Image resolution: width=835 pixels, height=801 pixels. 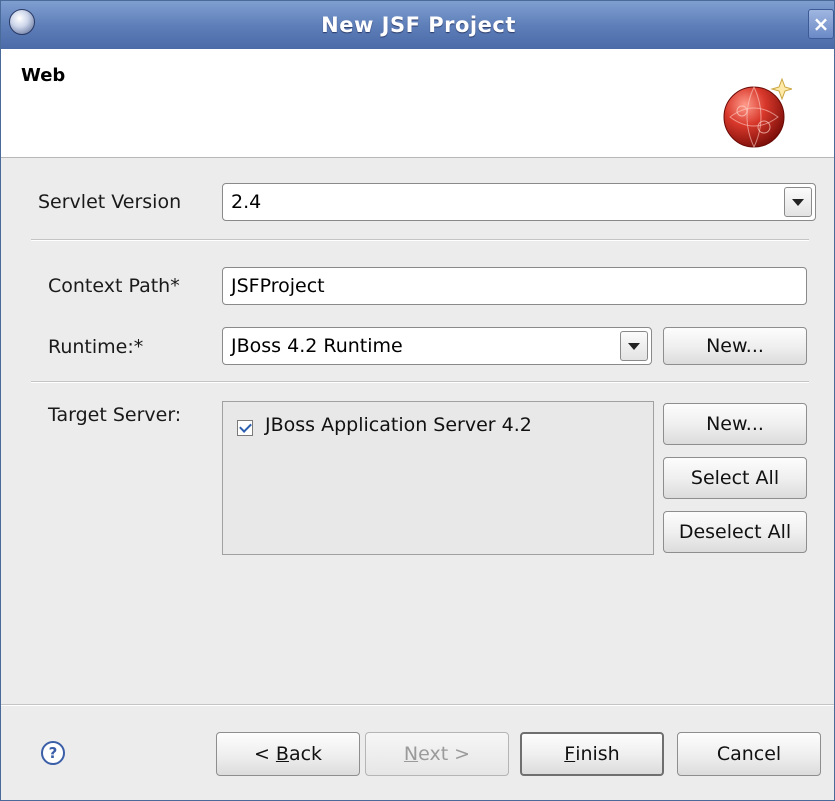 I want to click on back-mnemonic: B, so click(x=282, y=754).